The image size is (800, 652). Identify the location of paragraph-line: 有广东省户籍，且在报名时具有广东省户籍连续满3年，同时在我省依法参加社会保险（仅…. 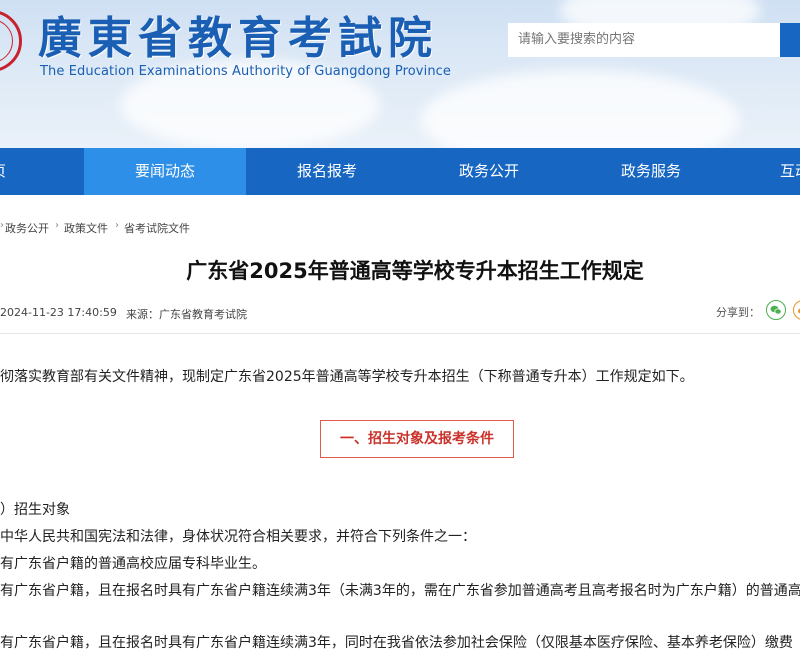
(396, 643).